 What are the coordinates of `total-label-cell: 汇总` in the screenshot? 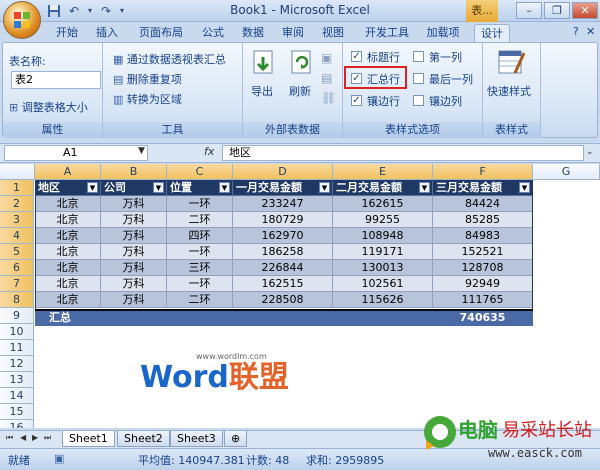 It's located at (68, 318).